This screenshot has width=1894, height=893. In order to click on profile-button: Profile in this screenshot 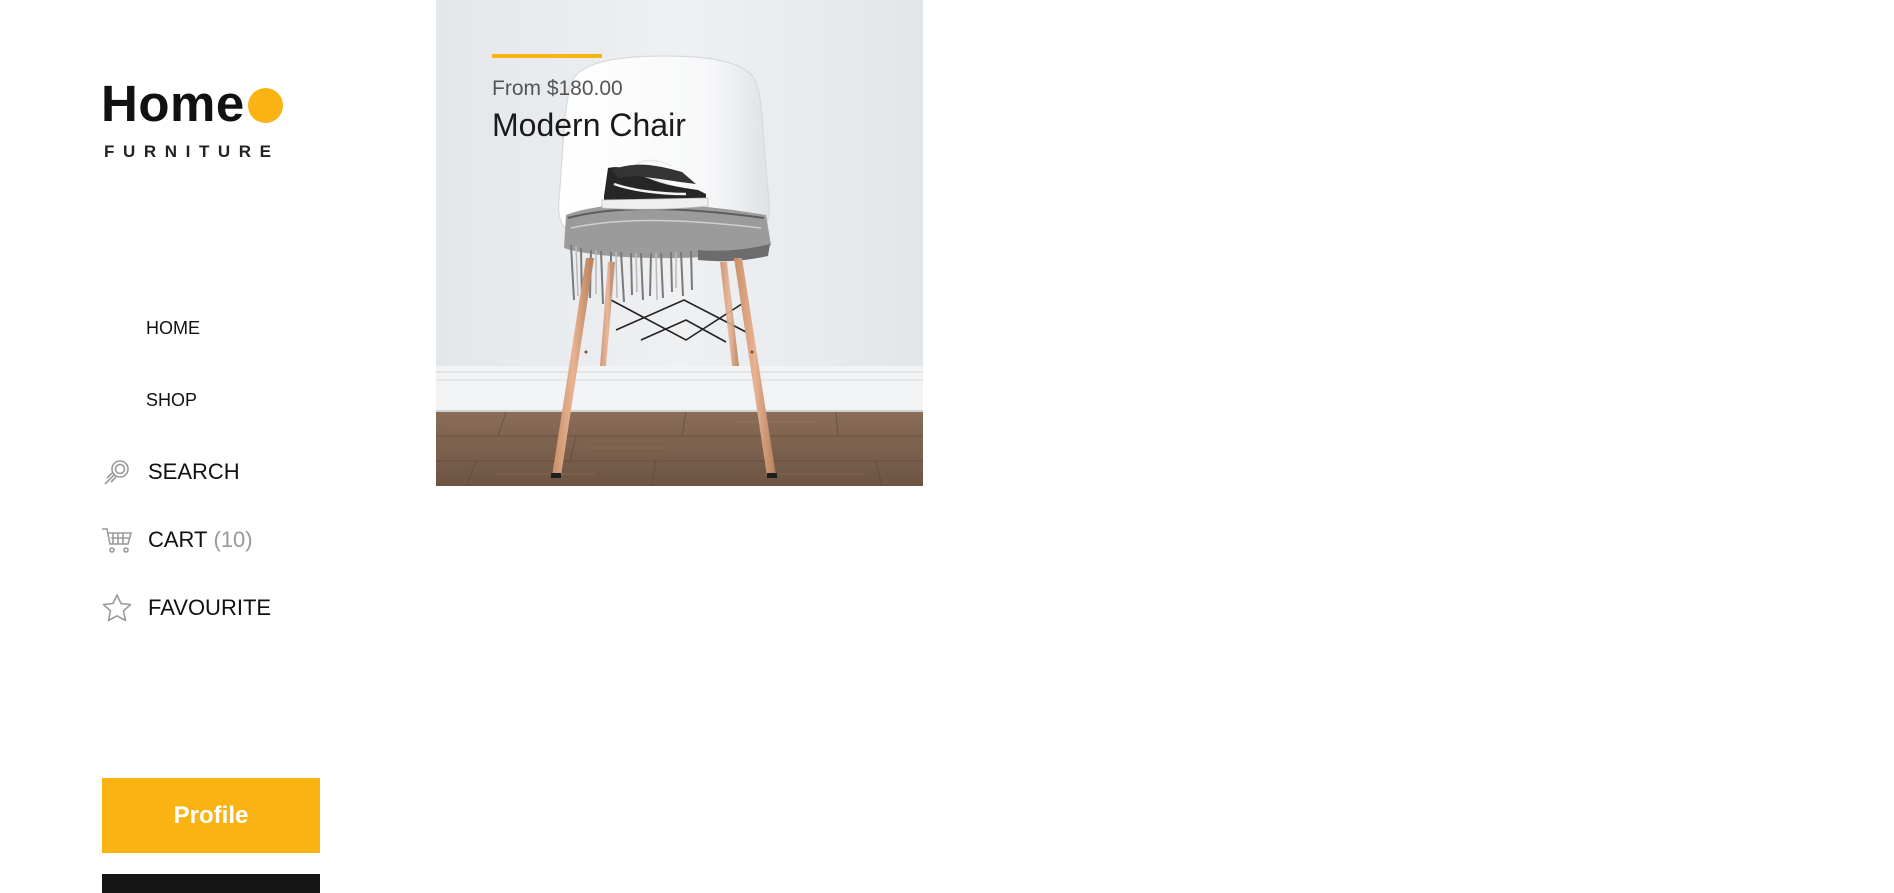, I will do `click(211, 815)`.